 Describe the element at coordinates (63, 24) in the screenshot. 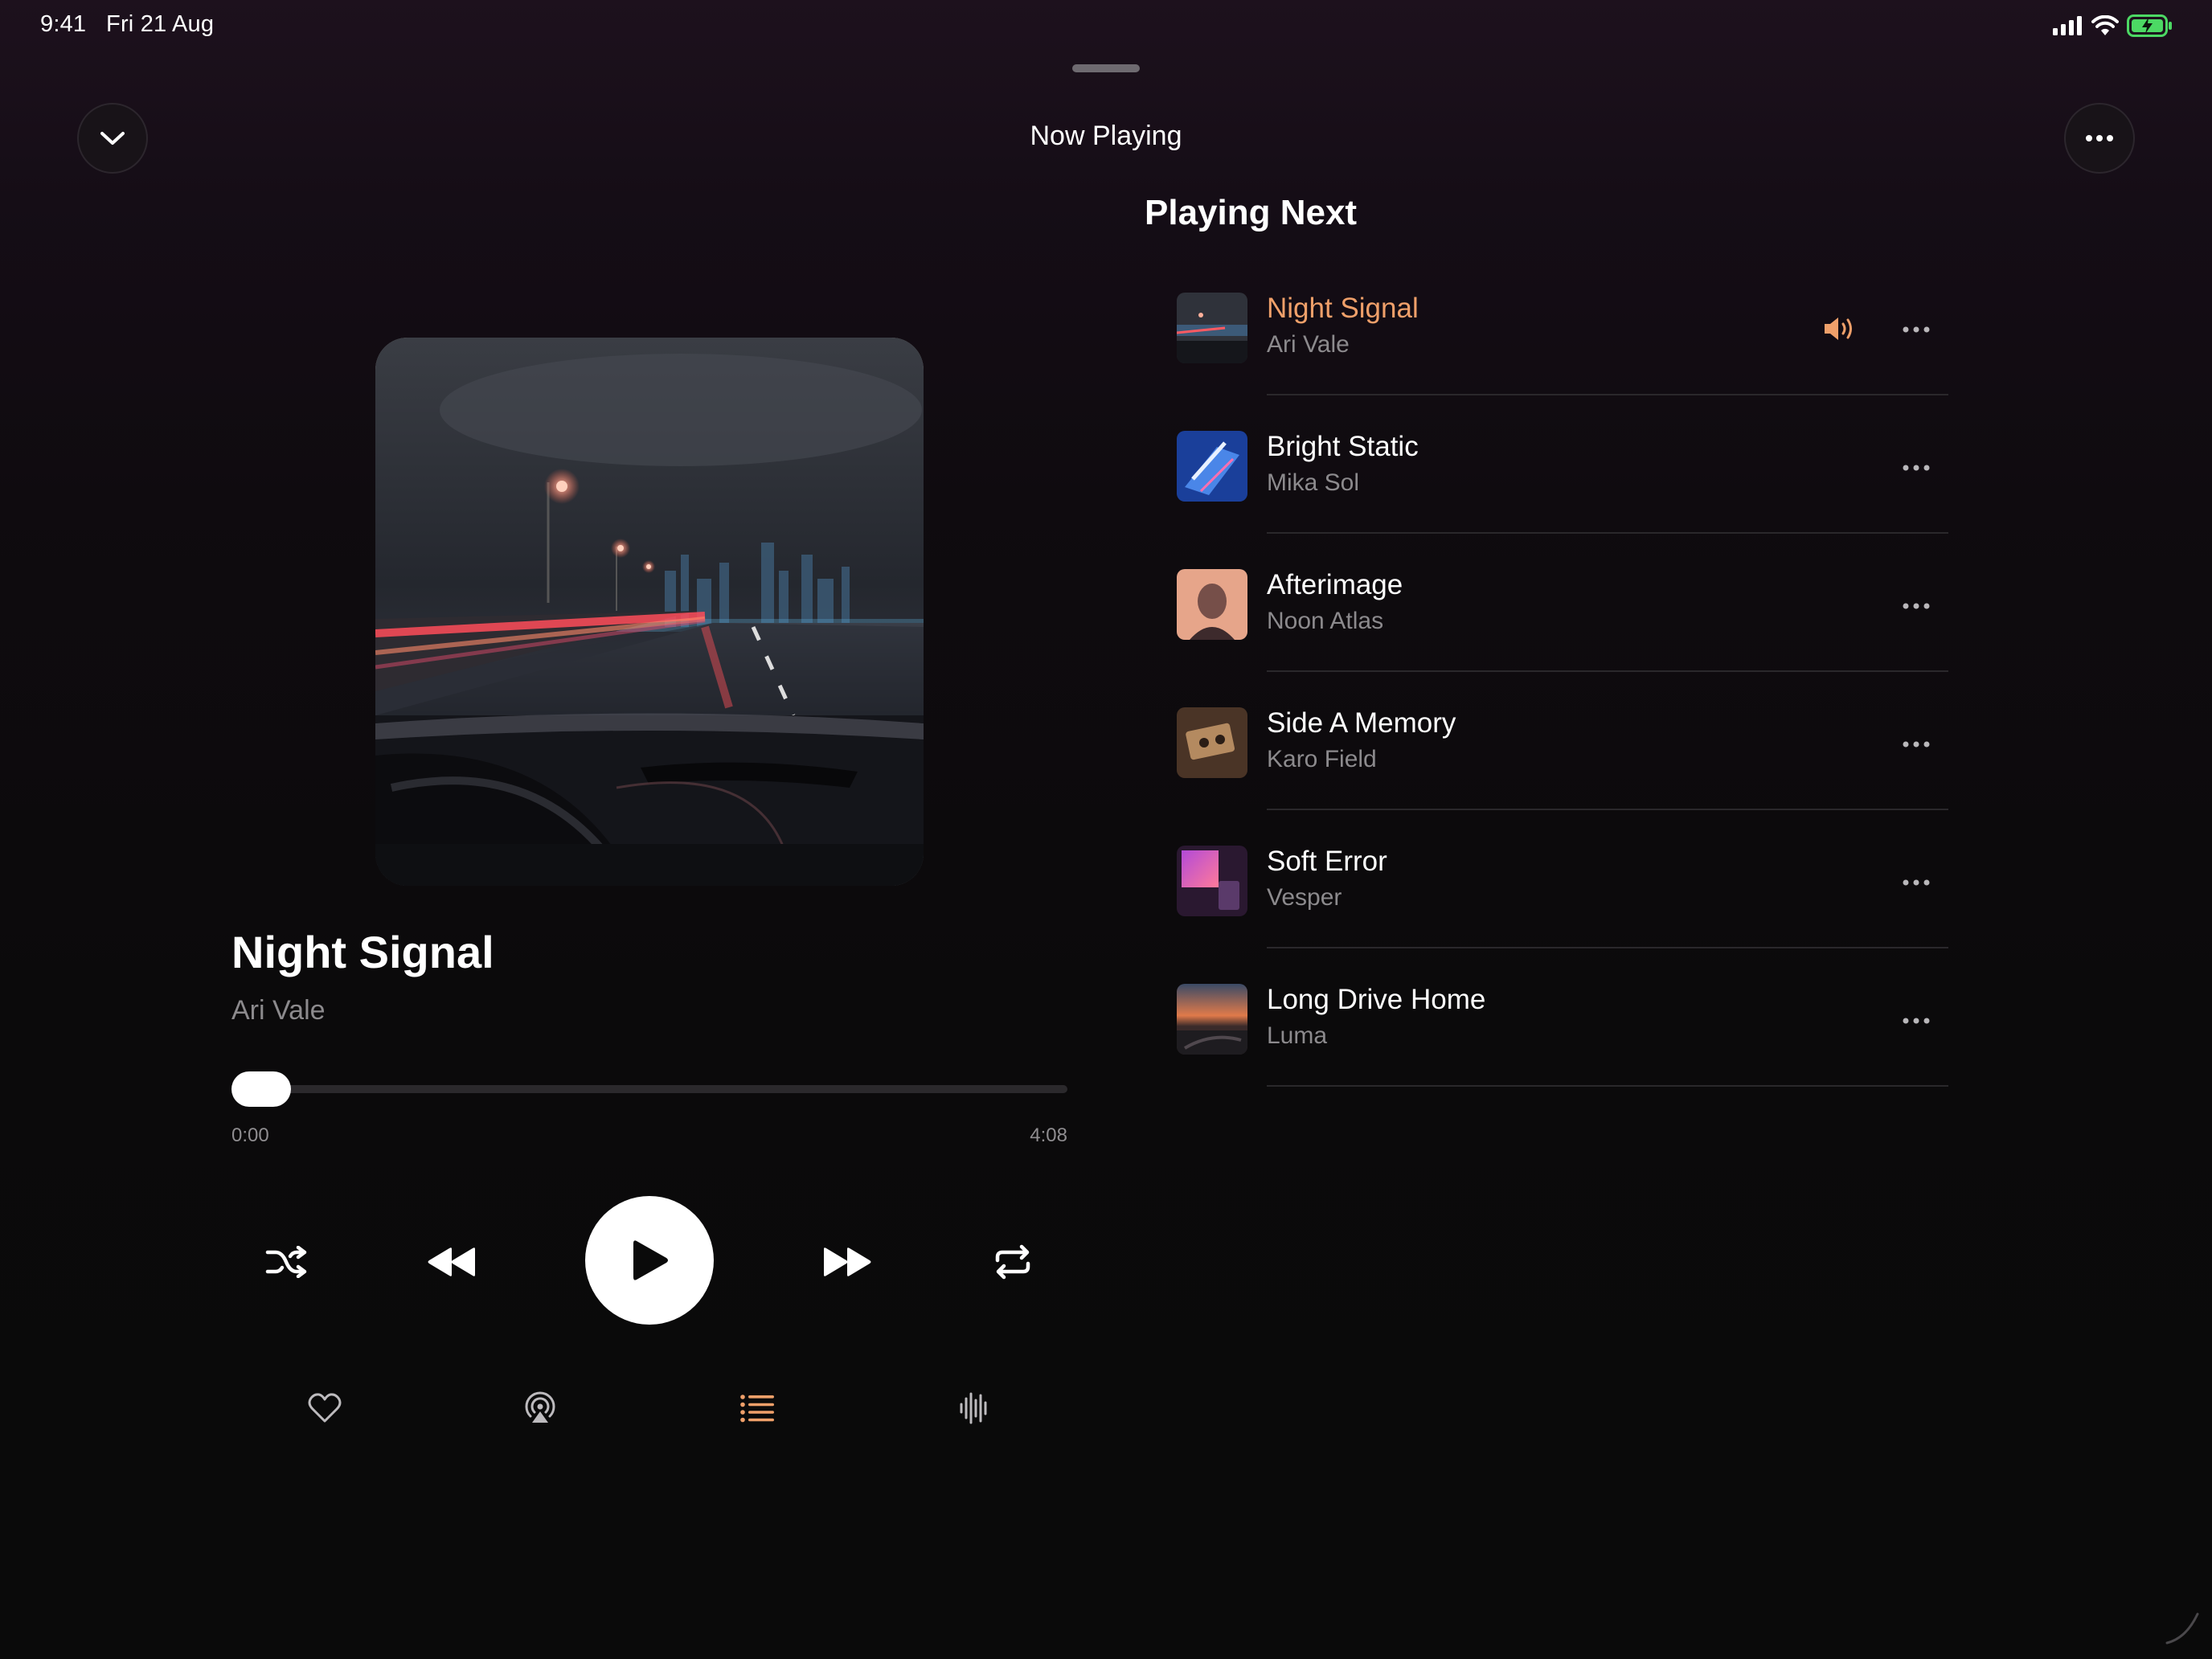

I see `status-time: 9:41` at that location.